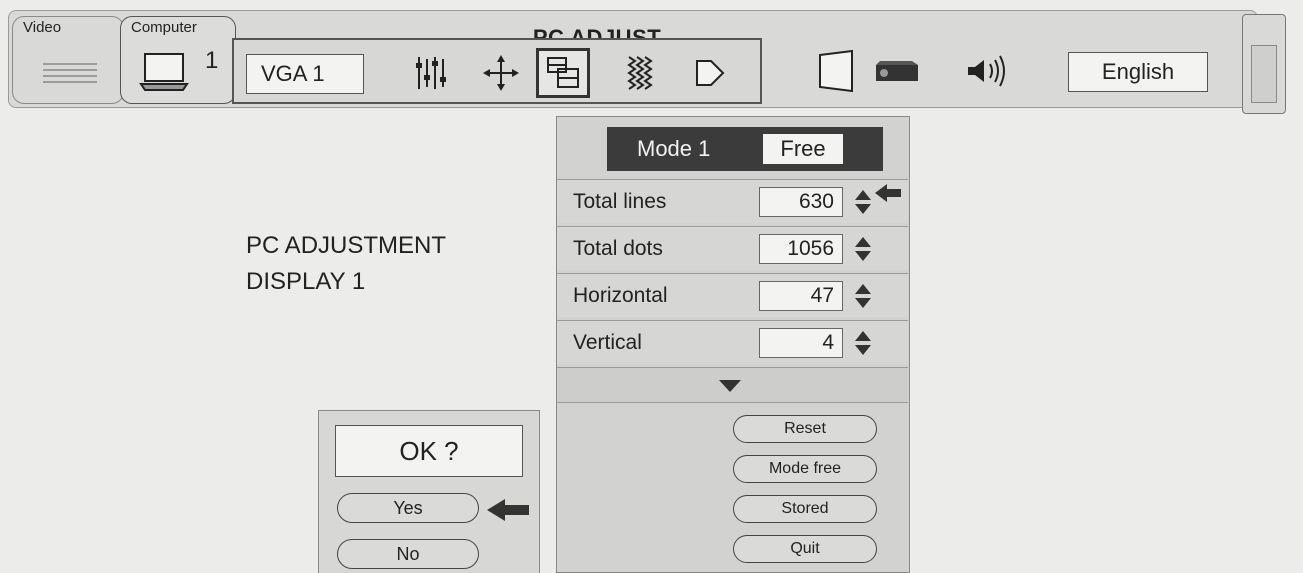 The height and width of the screenshot is (573, 1303). Describe the element at coordinates (836, 71) in the screenshot. I see `keystone-icon` at that location.